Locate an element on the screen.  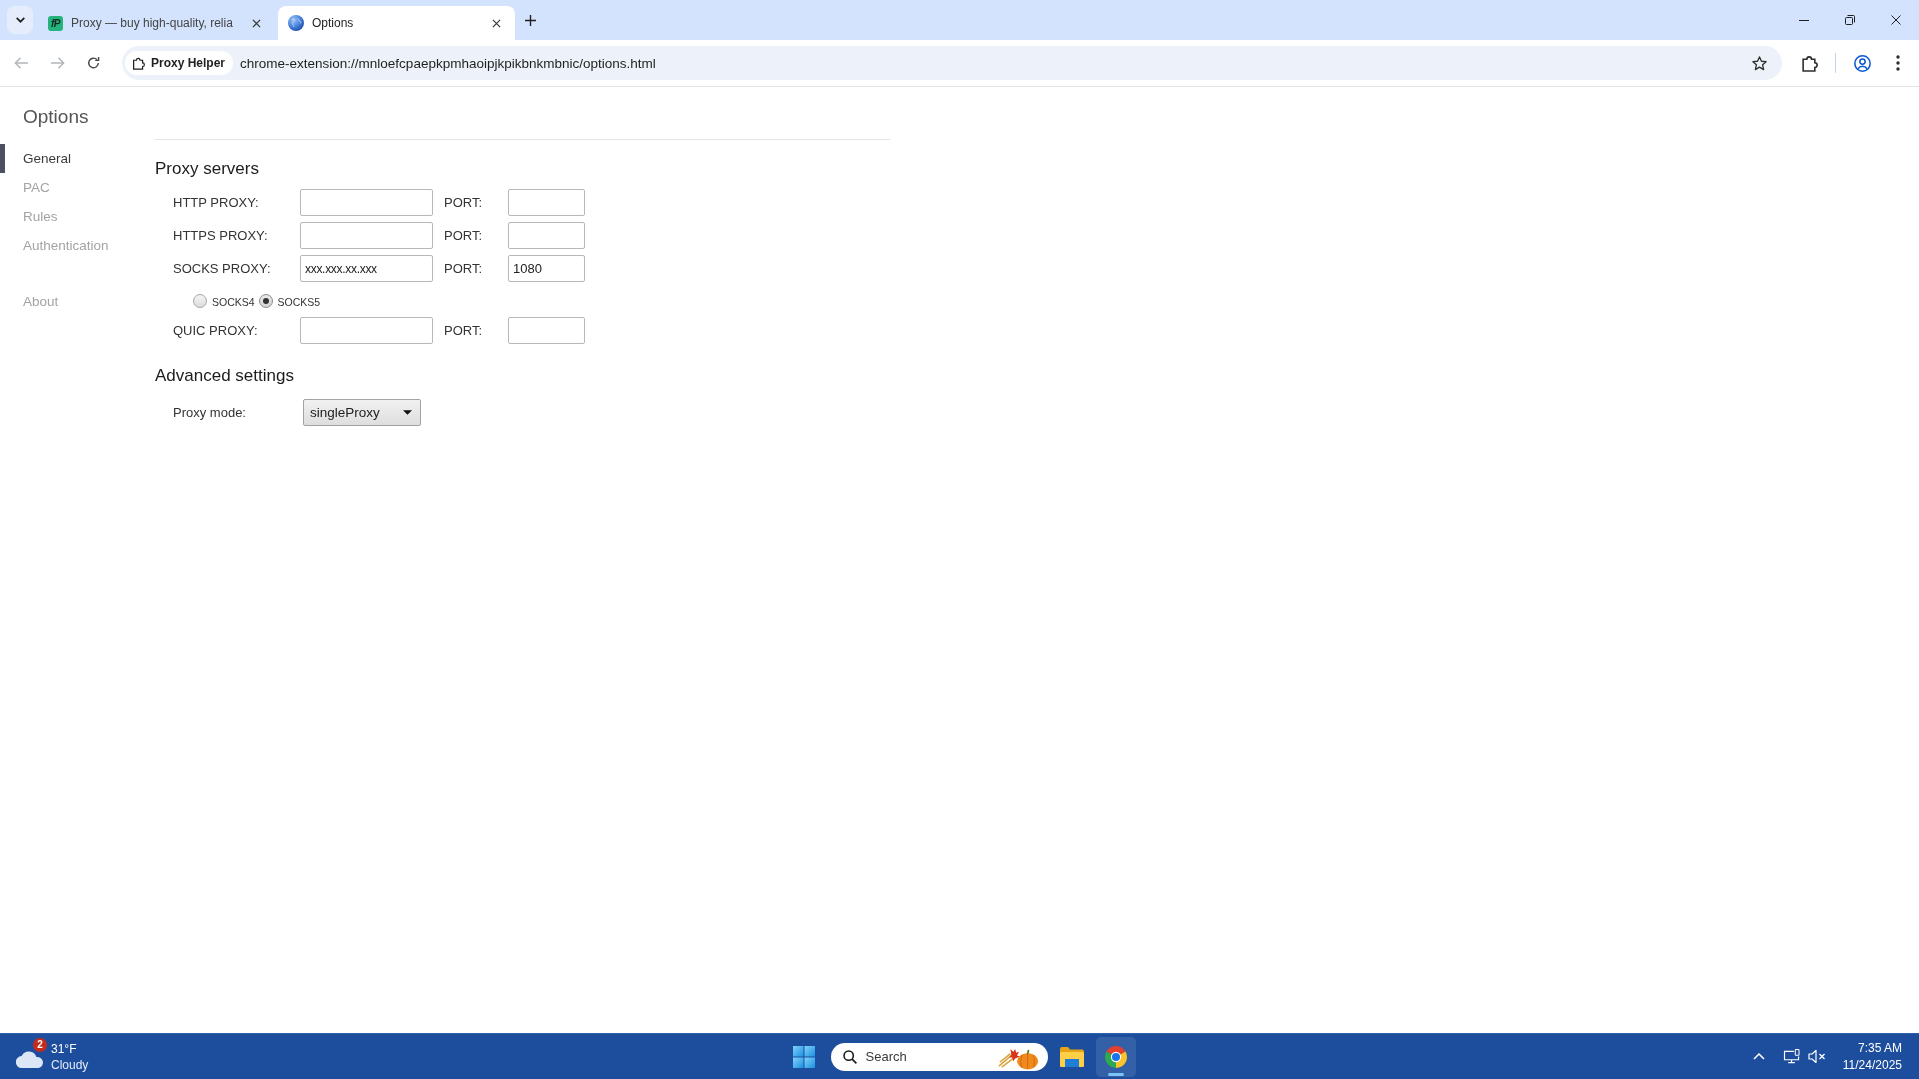
port-field: 1080 is located at coordinates (546, 268).